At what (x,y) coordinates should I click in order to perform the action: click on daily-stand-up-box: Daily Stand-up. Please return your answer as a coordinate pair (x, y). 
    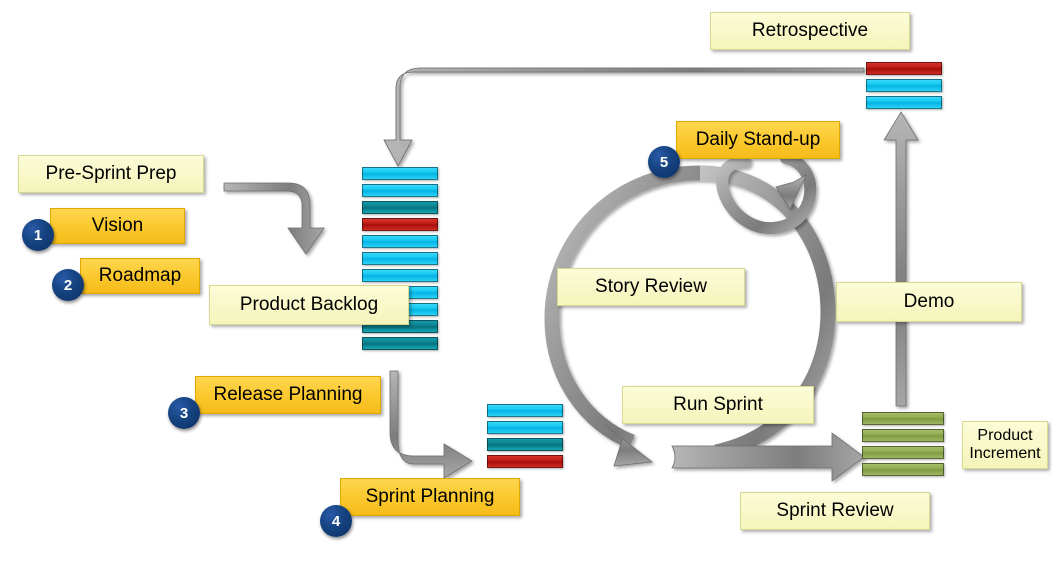
    Looking at the image, I should click on (758, 140).